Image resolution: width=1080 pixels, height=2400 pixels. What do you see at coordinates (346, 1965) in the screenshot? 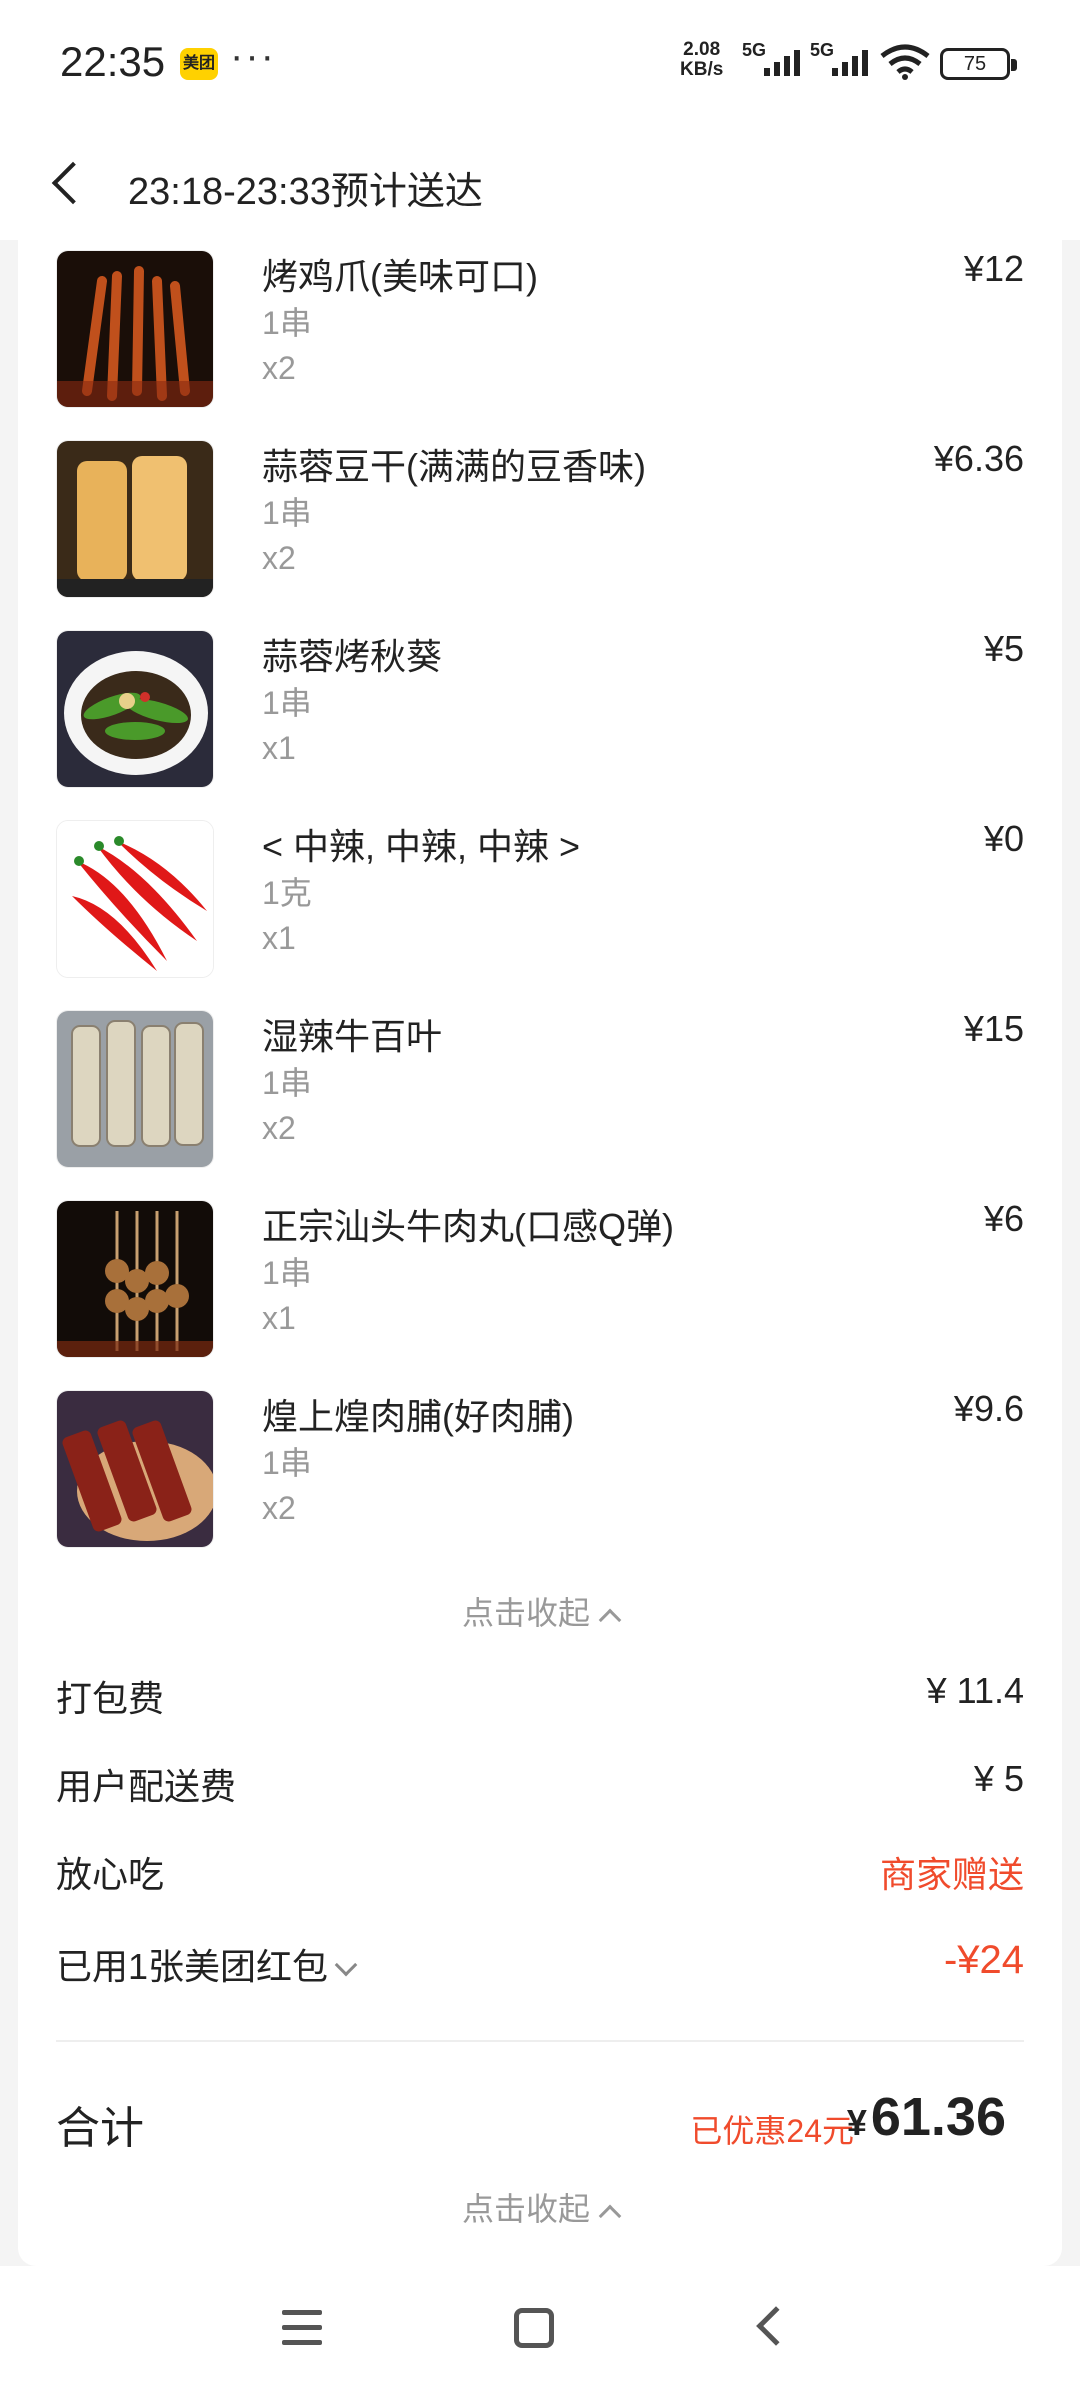
I see `chevron-down-icon` at bounding box center [346, 1965].